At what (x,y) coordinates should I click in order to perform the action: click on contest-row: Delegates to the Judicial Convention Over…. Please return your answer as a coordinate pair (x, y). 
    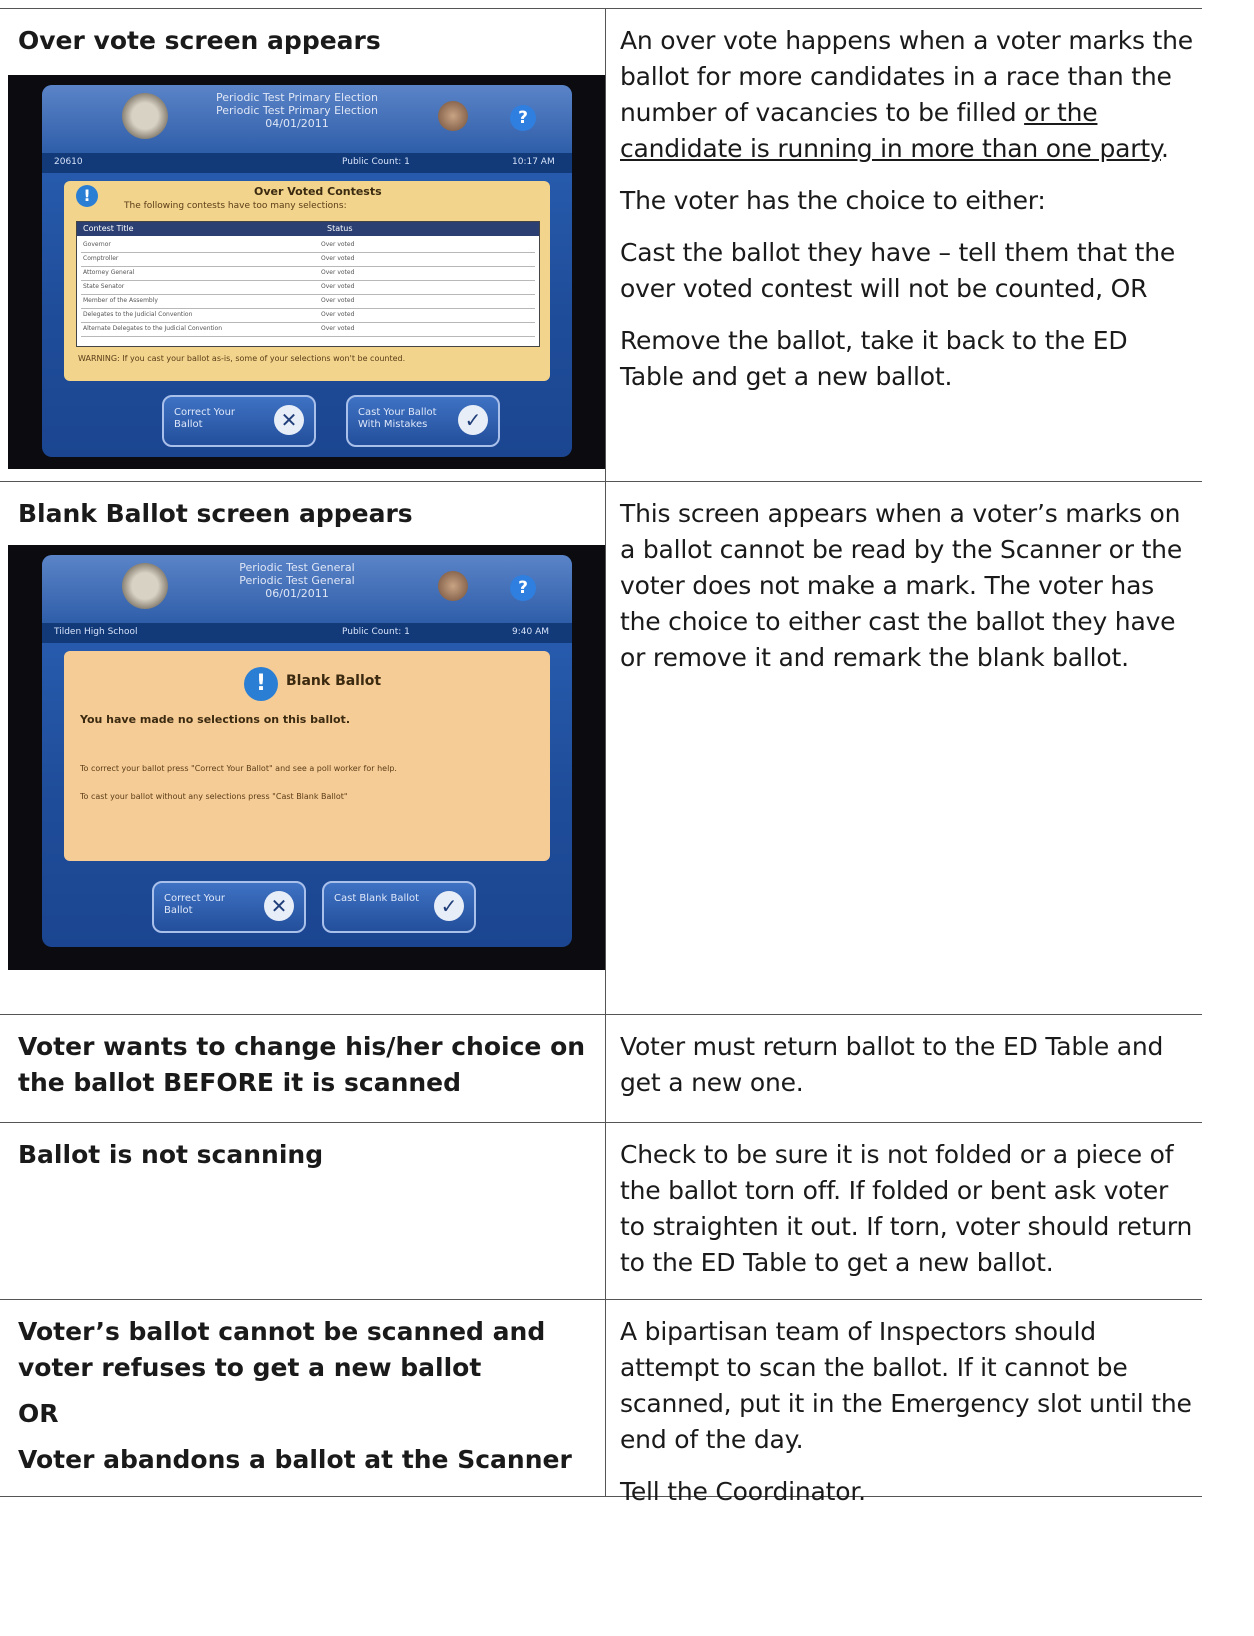
    Looking at the image, I should click on (308, 316).